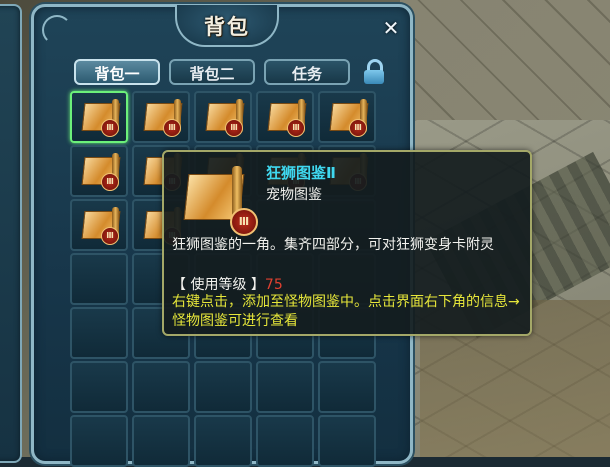 Image resolution: width=610 pixels, height=467 pixels. Describe the element at coordinates (57, 30) in the screenshot. I see `corner-ornament` at that location.